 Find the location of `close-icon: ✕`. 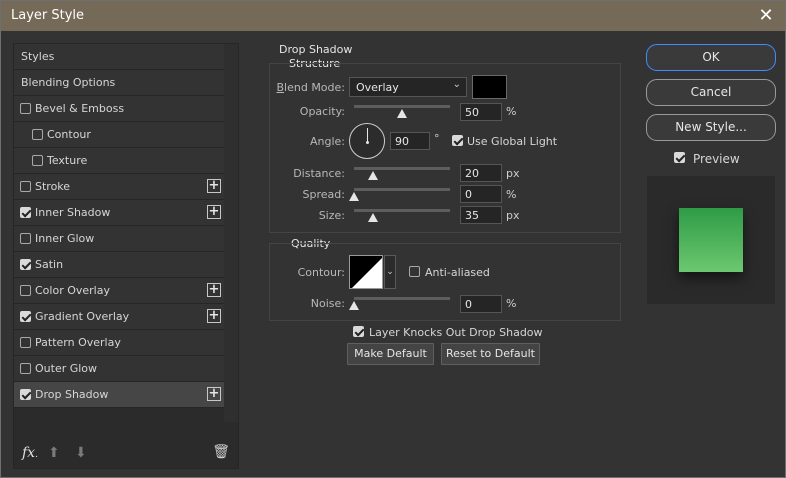

close-icon: ✕ is located at coordinates (766, 16).